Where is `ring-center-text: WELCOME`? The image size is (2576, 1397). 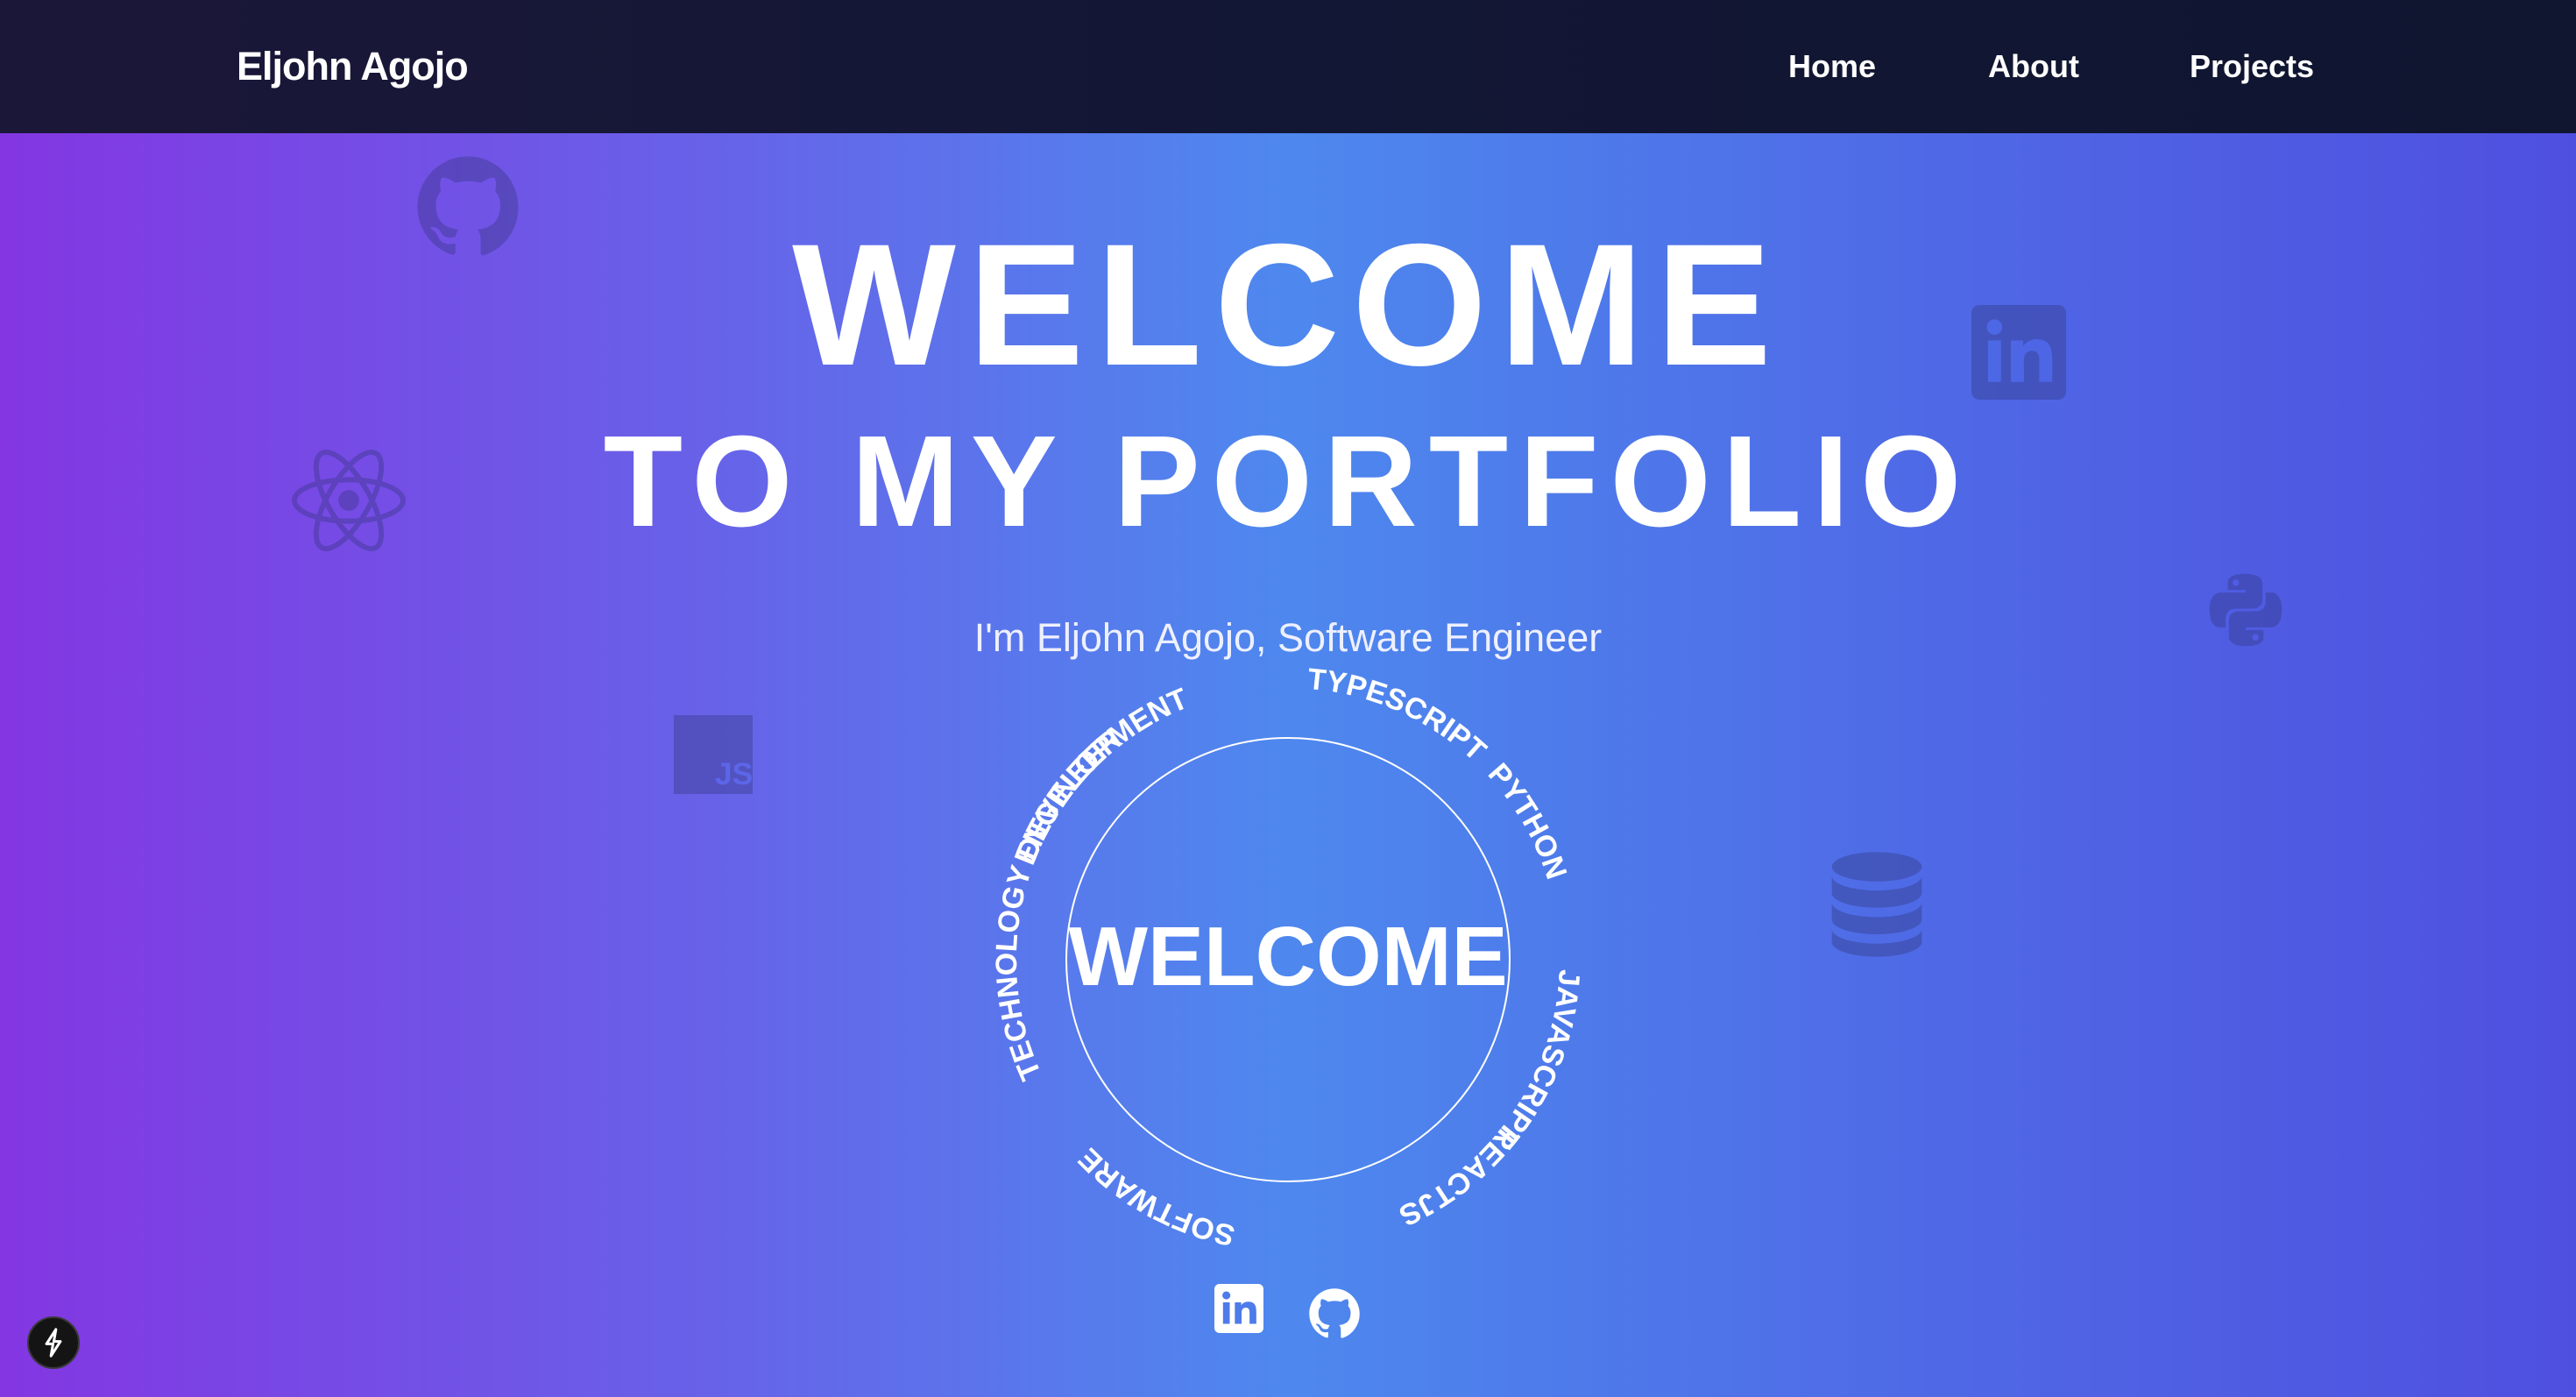
ring-center-text: WELCOME is located at coordinates (1287, 957).